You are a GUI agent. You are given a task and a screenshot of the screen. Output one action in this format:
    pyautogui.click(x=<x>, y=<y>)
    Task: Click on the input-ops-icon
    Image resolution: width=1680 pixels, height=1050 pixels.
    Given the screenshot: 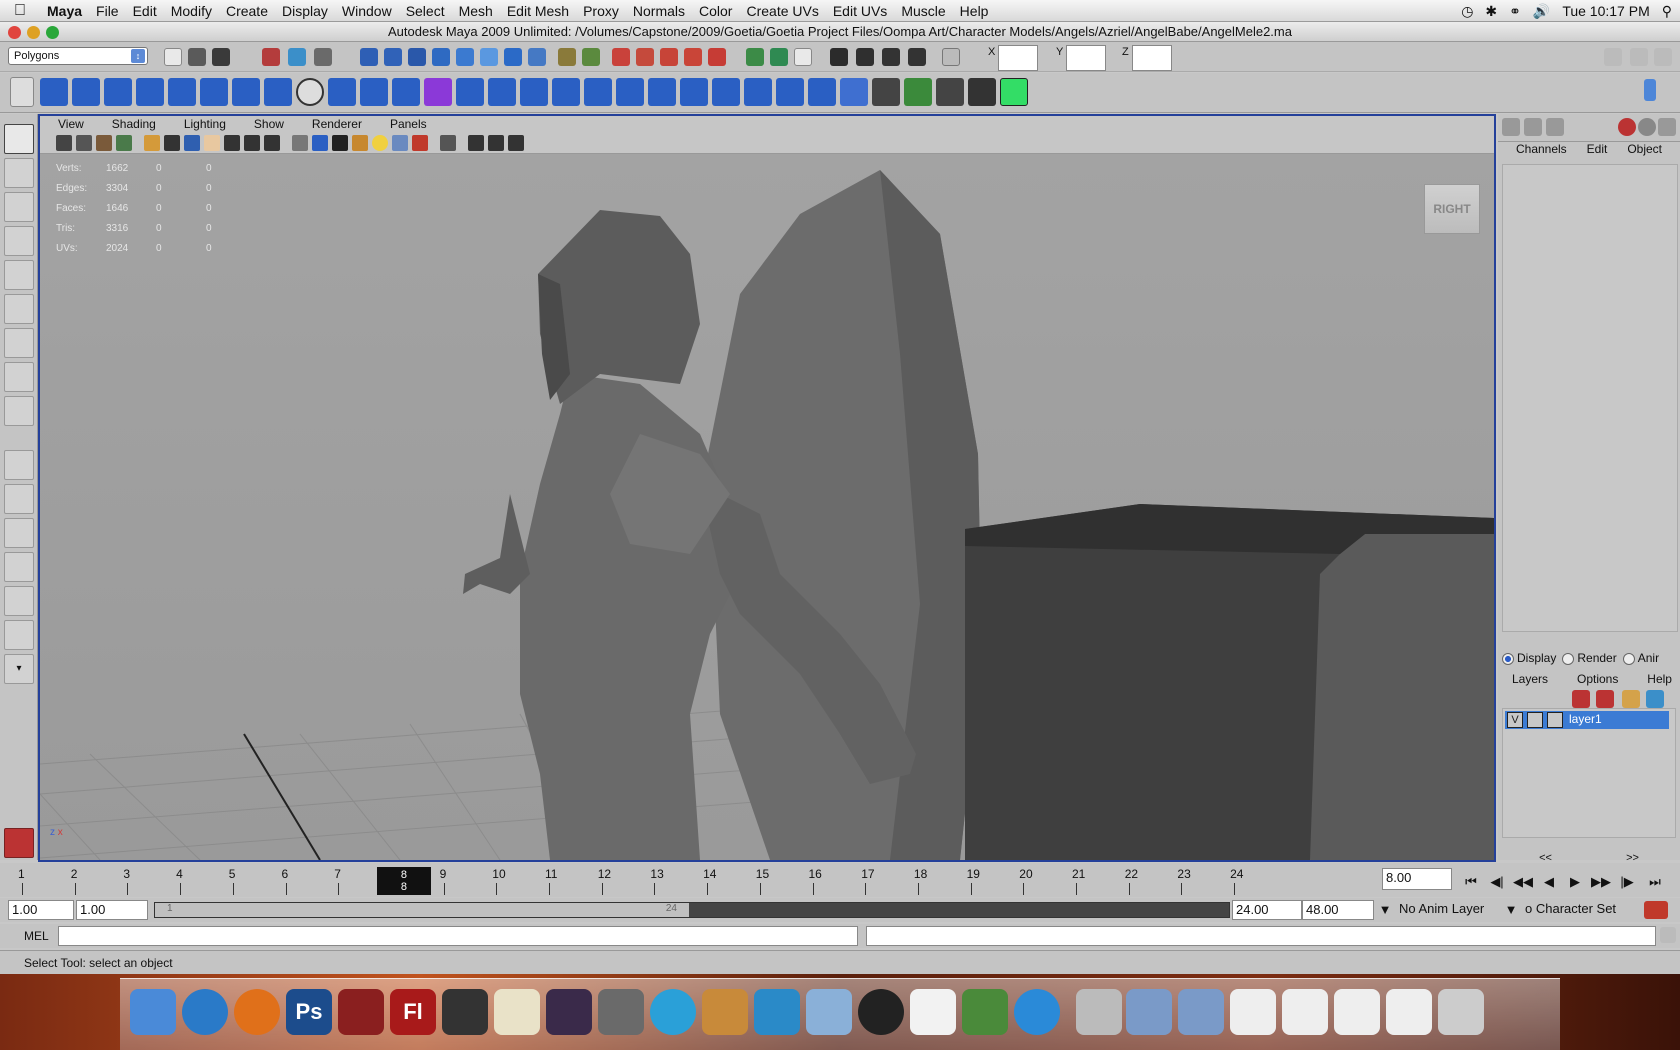 What is the action you would take?
    pyautogui.click(x=755, y=57)
    